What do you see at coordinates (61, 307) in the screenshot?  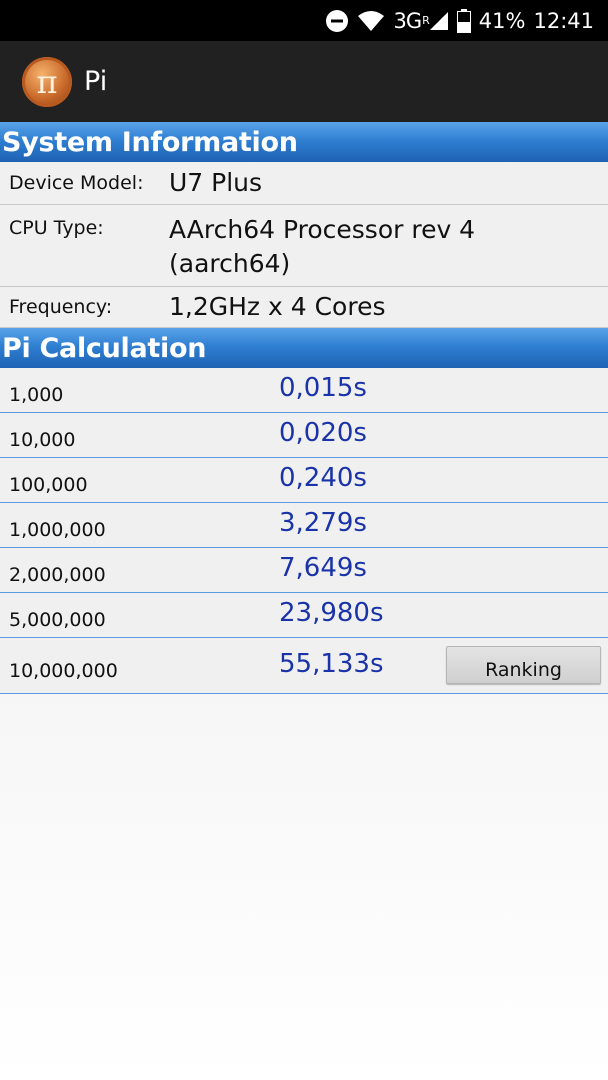 I see `frequency-label: Frequency:` at bounding box center [61, 307].